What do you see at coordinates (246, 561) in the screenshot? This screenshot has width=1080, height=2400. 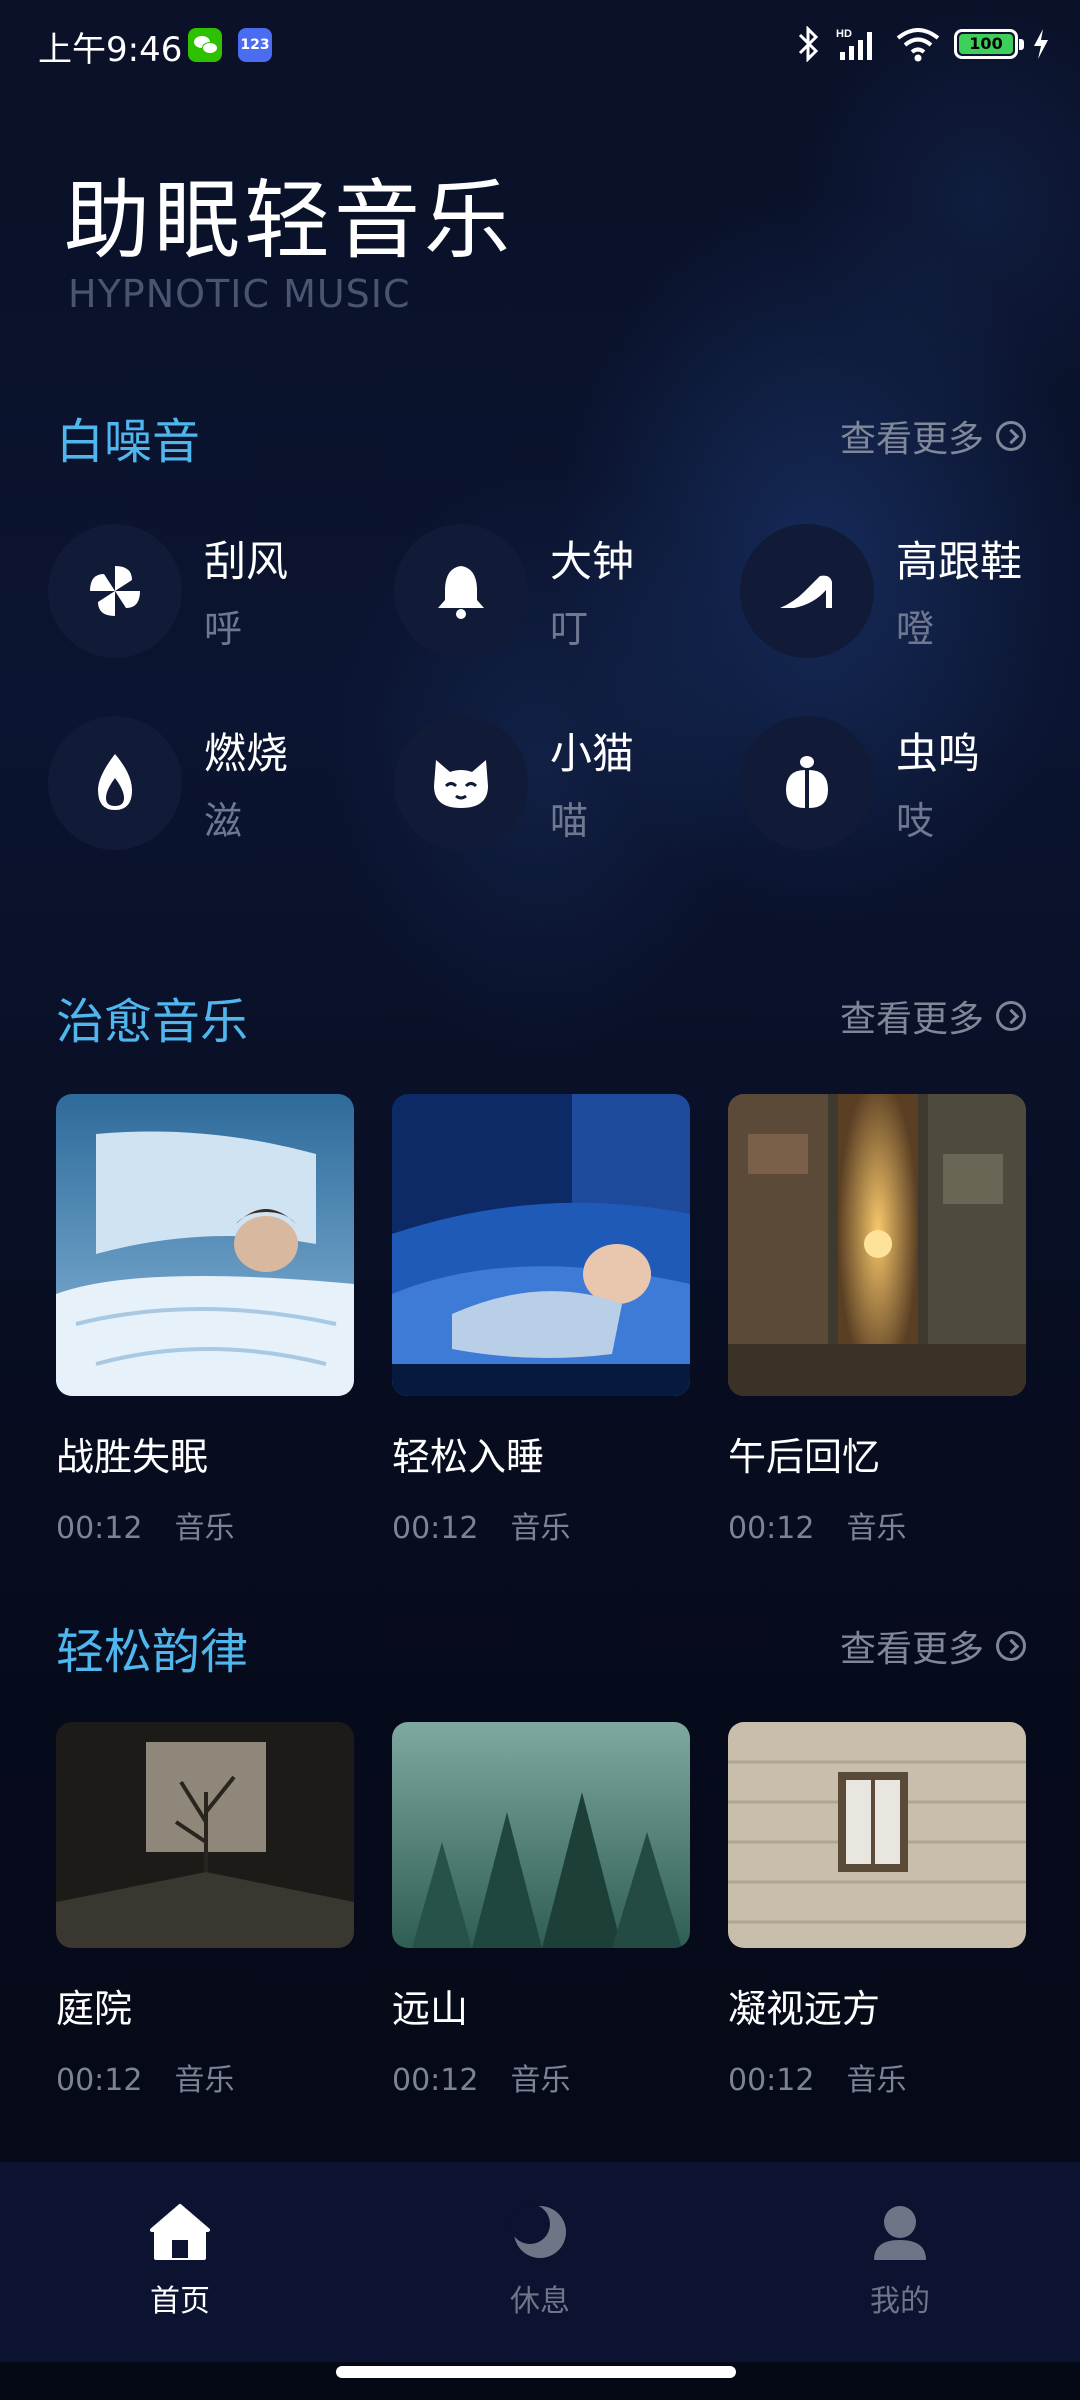 I see `noise-name: 刮风` at bounding box center [246, 561].